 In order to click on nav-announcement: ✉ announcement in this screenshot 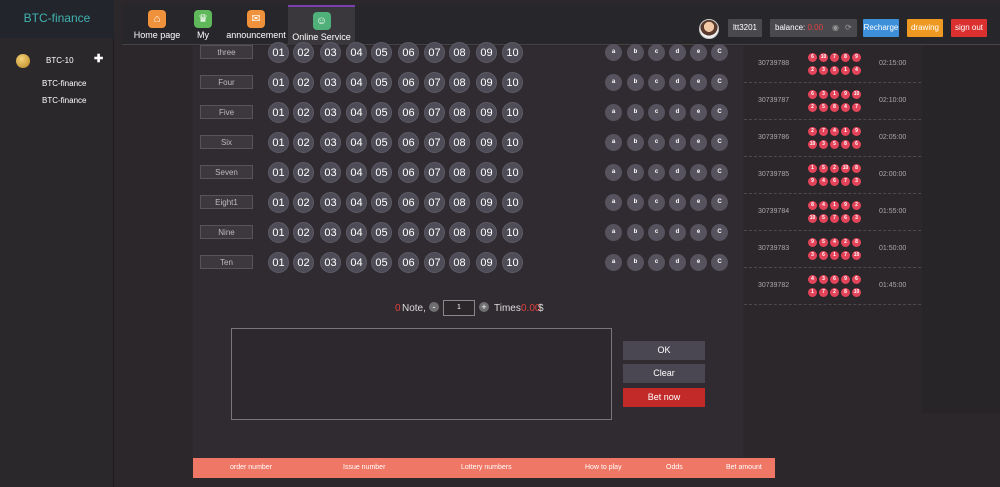, I will do `click(256, 25)`.